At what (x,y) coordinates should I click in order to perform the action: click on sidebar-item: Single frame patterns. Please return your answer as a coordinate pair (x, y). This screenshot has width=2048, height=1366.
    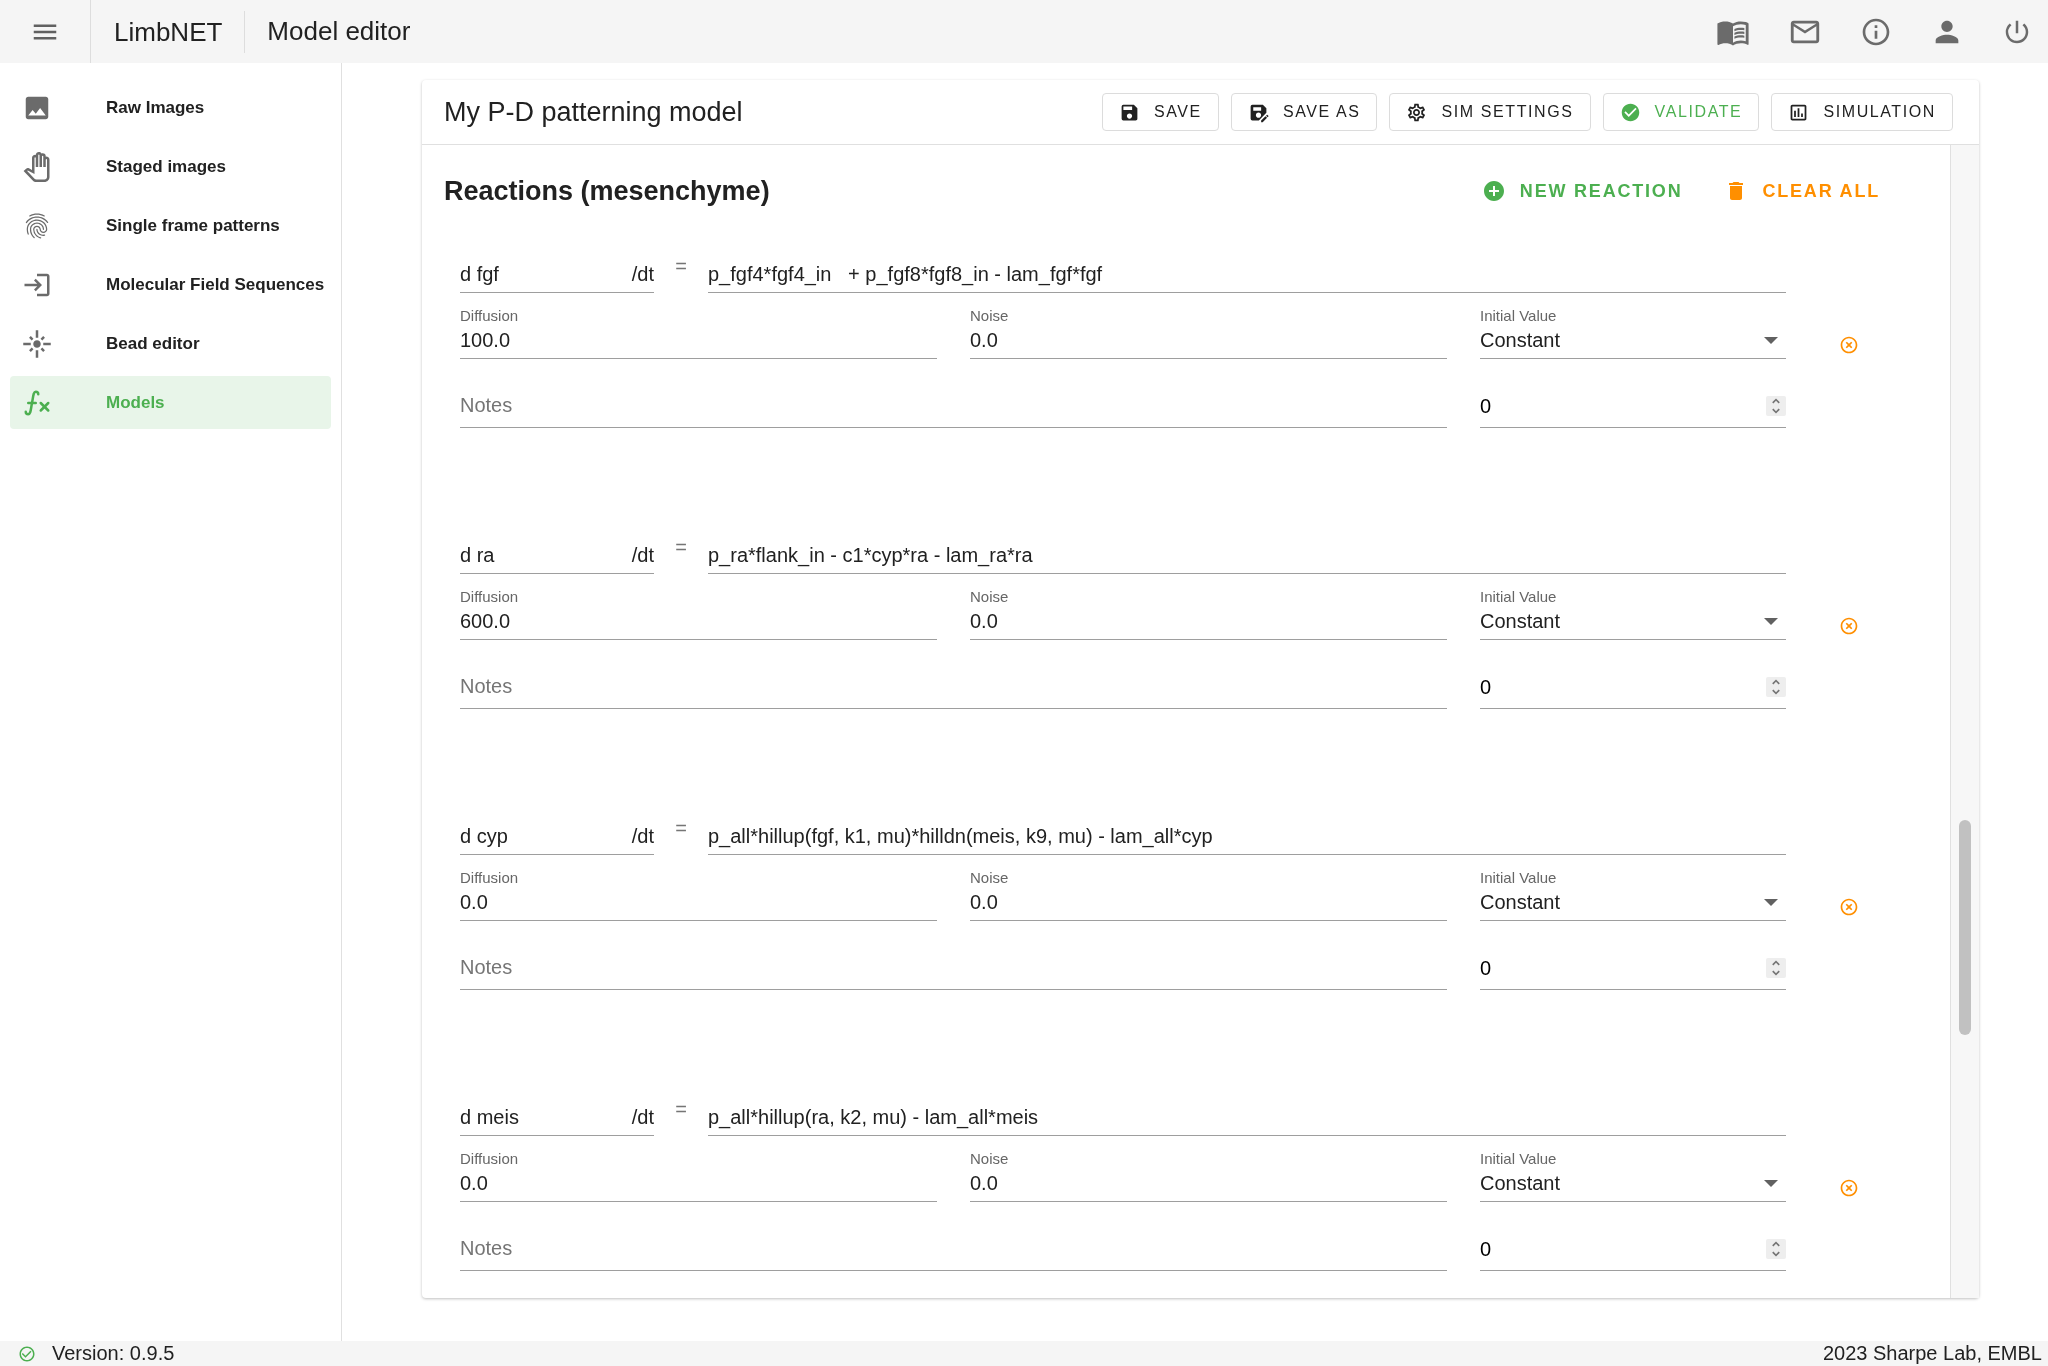
    Looking at the image, I should click on (170, 225).